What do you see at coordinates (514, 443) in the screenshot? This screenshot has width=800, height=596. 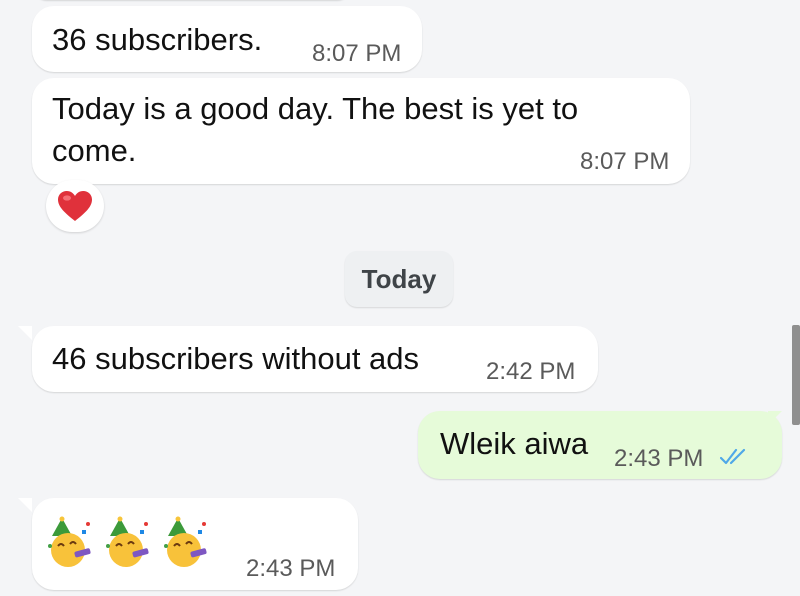 I see `message-text: Wleik aiwa` at bounding box center [514, 443].